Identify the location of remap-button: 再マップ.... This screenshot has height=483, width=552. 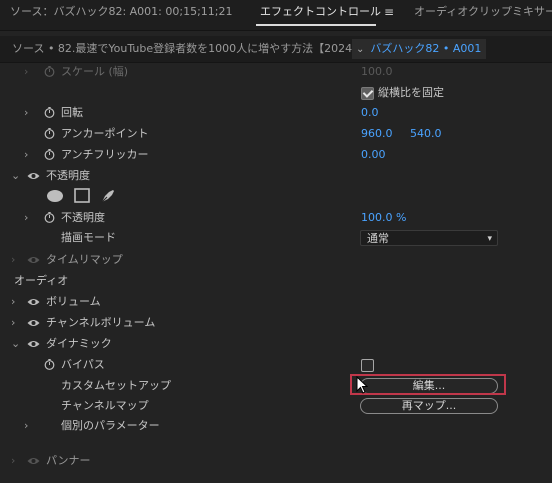
(429, 406).